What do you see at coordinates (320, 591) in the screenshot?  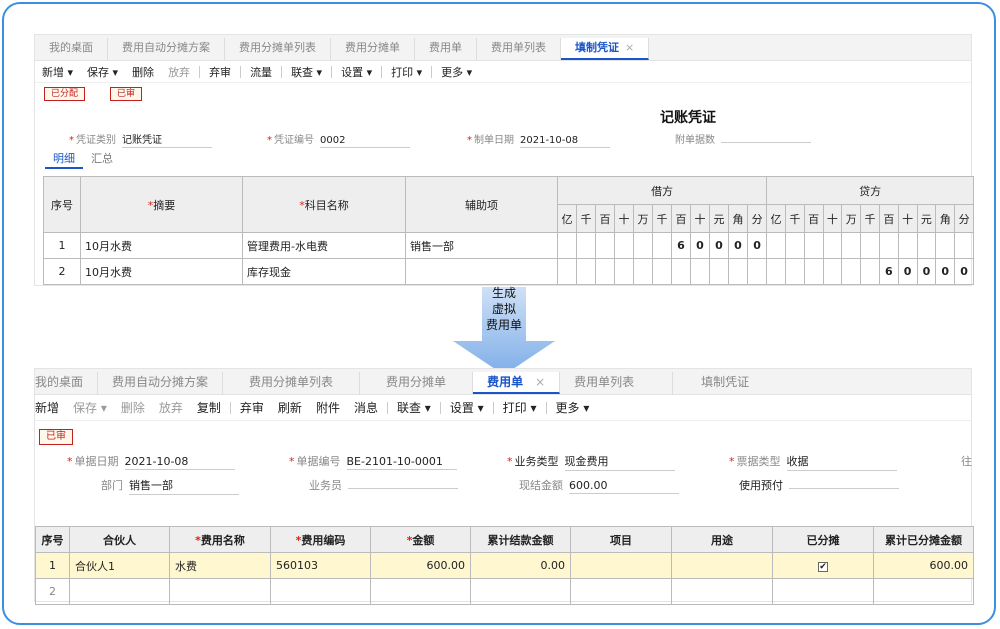 I see `cell-expense-code` at bounding box center [320, 591].